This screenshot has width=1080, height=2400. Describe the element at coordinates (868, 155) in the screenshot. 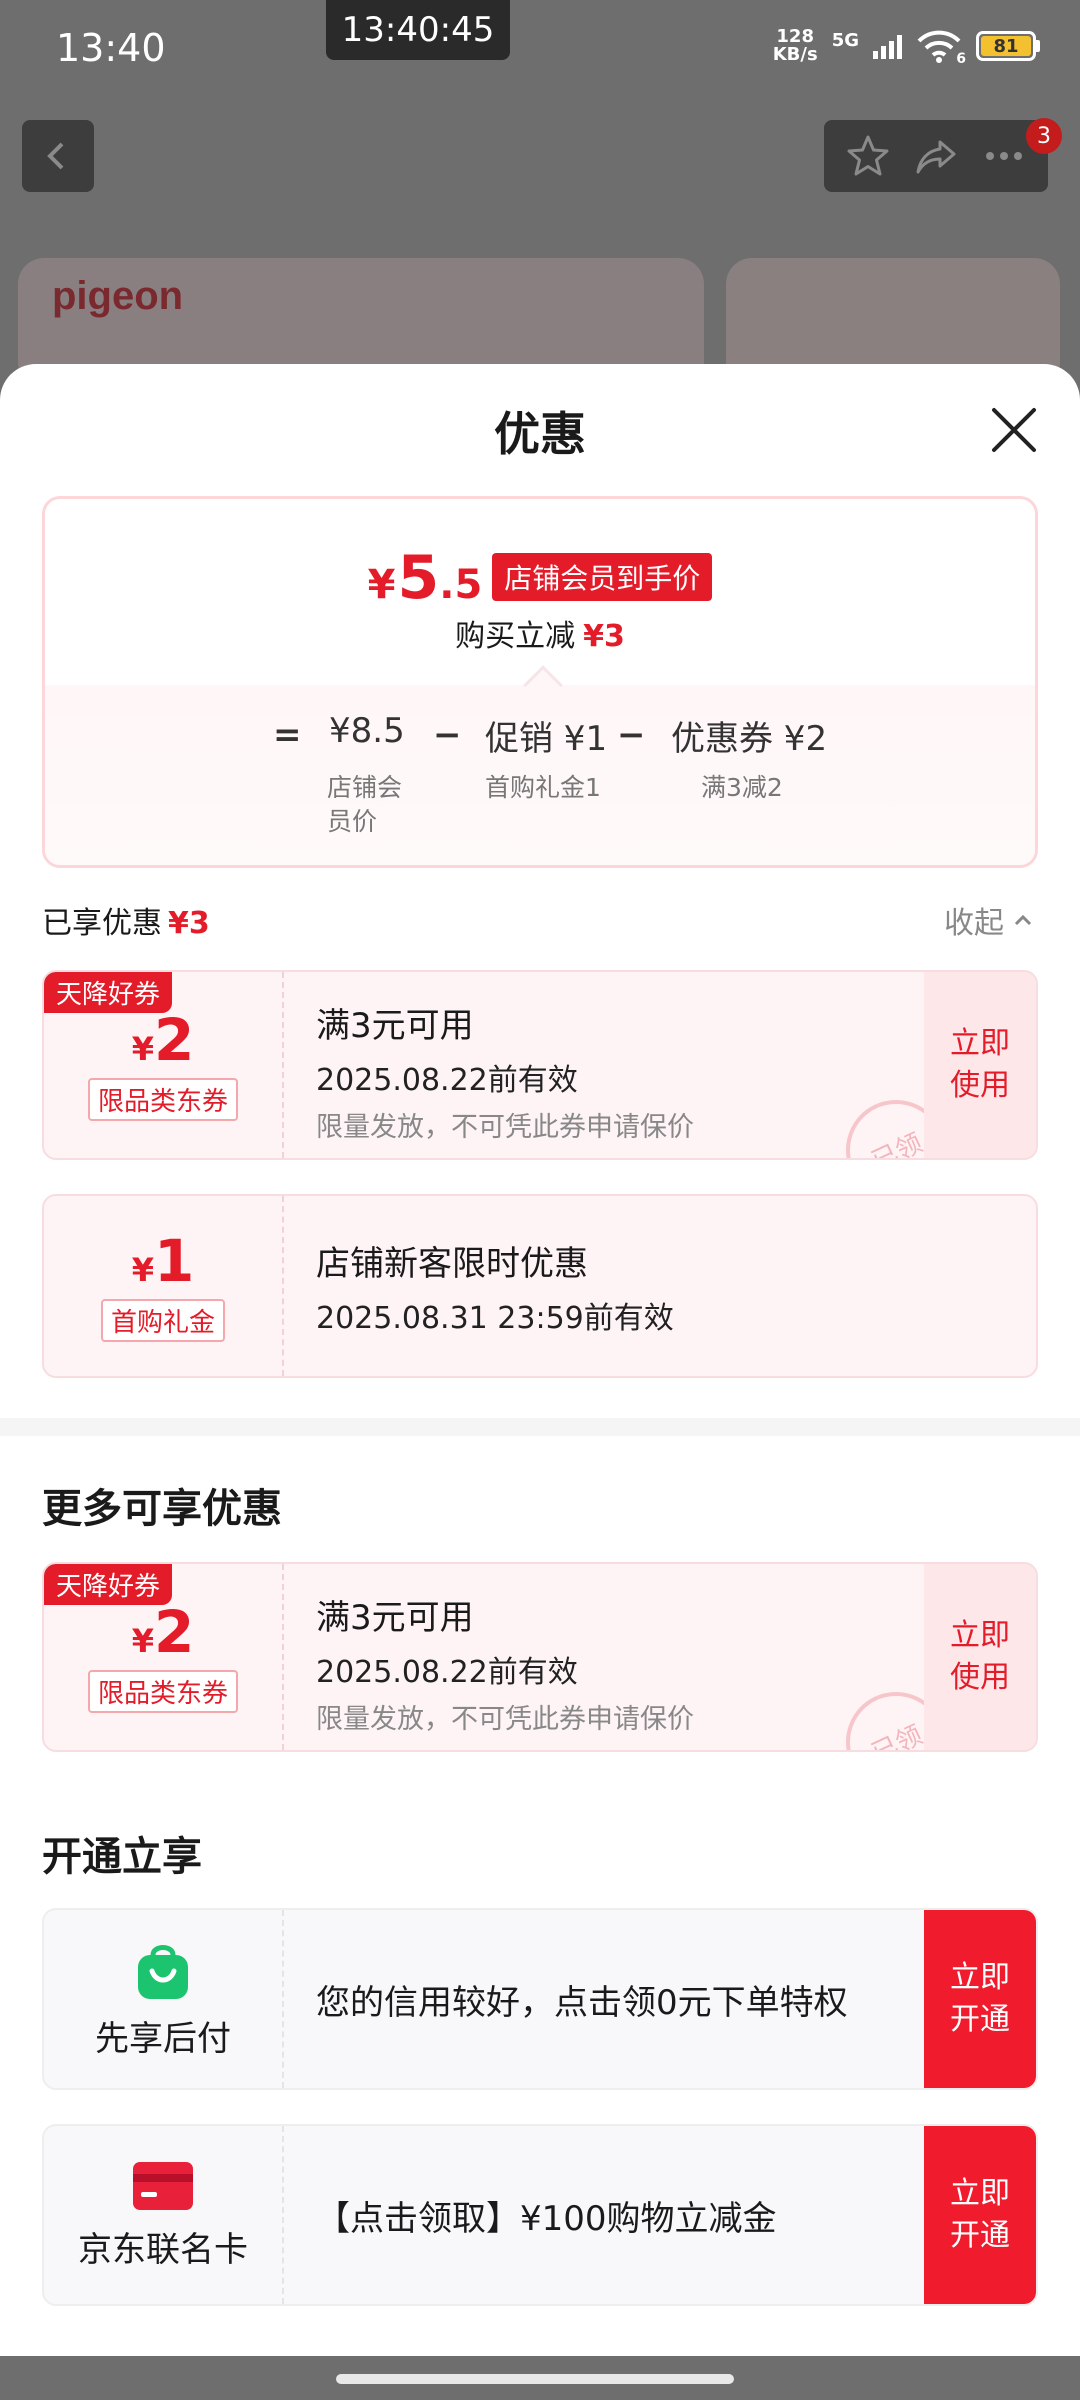

I see `star-icon` at that location.